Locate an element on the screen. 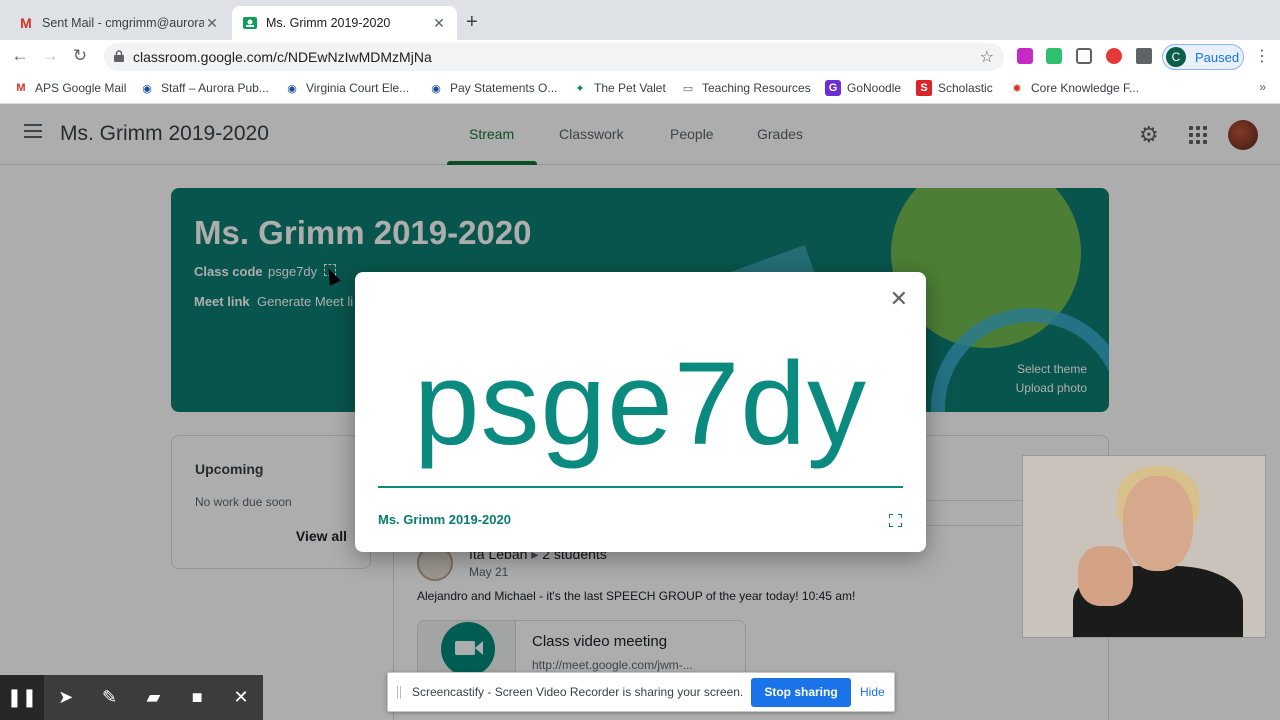  profile-status: Paused is located at coordinates (1217, 57).